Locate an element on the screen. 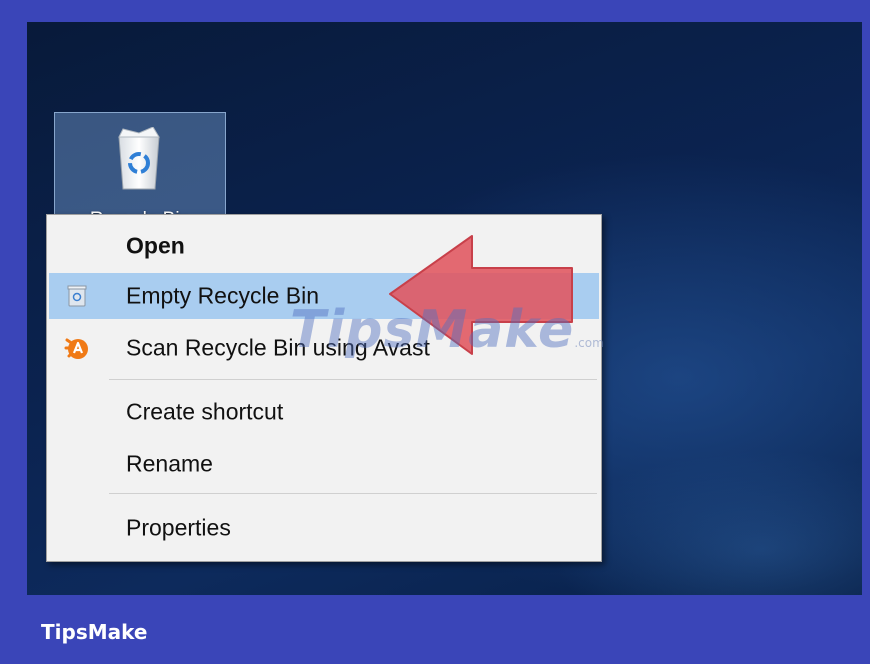 This screenshot has width=870, height=664. menu-item-open: Open is located at coordinates (324, 246).